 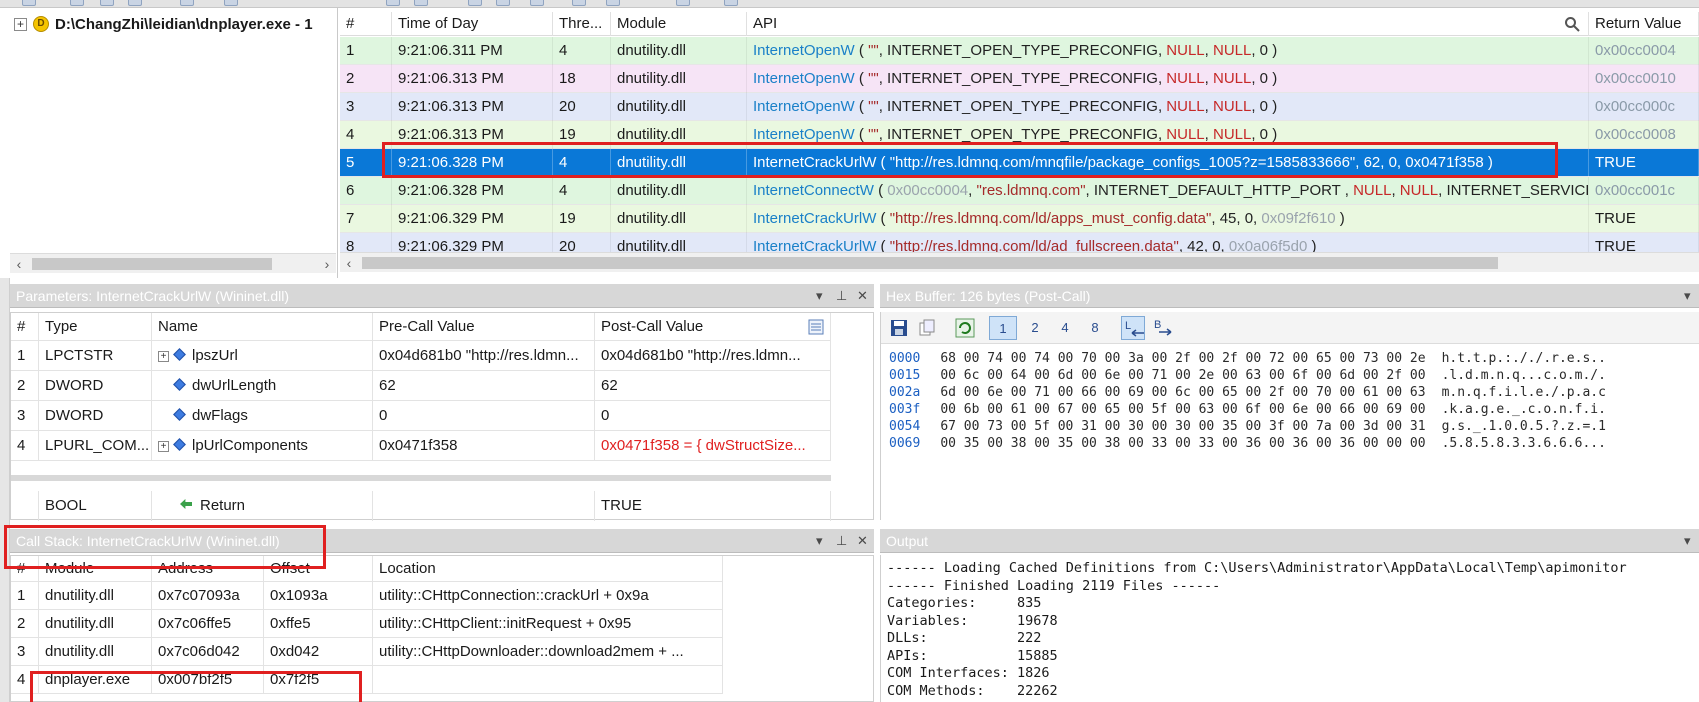 What do you see at coordinates (1095, 328) in the screenshot?
I see `group-8-byte-button: 8` at bounding box center [1095, 328].